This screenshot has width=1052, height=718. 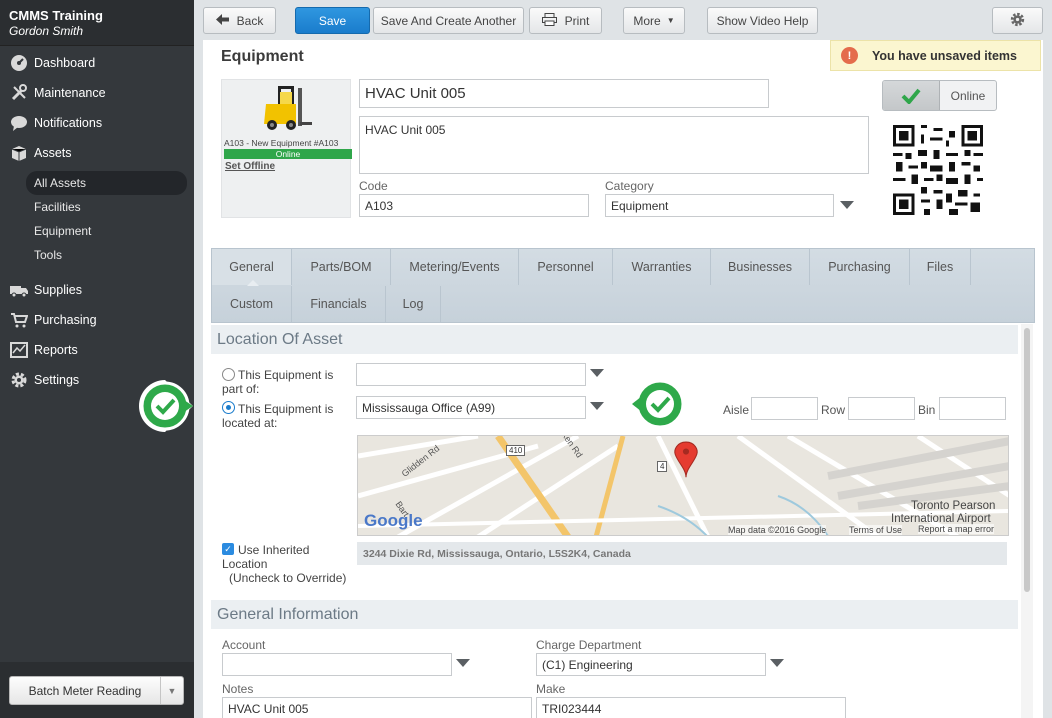 What do you see at coordinates (106, 183) in the screenshot?
I see `subnav-all-assets: All Assets` at bounding box center [106, 183].